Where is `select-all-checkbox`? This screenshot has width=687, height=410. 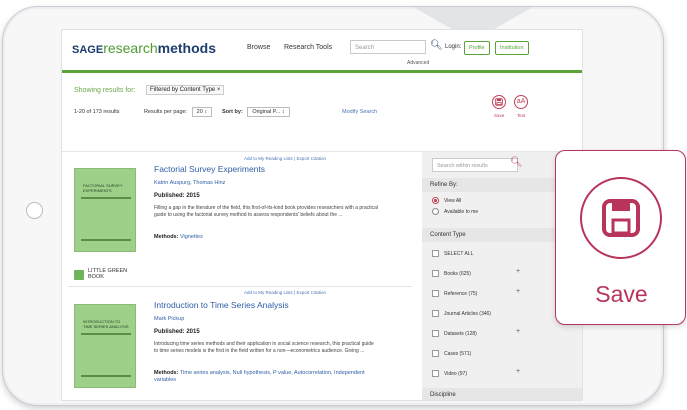 select-all-checkbox is located at coordinates (435, 253).